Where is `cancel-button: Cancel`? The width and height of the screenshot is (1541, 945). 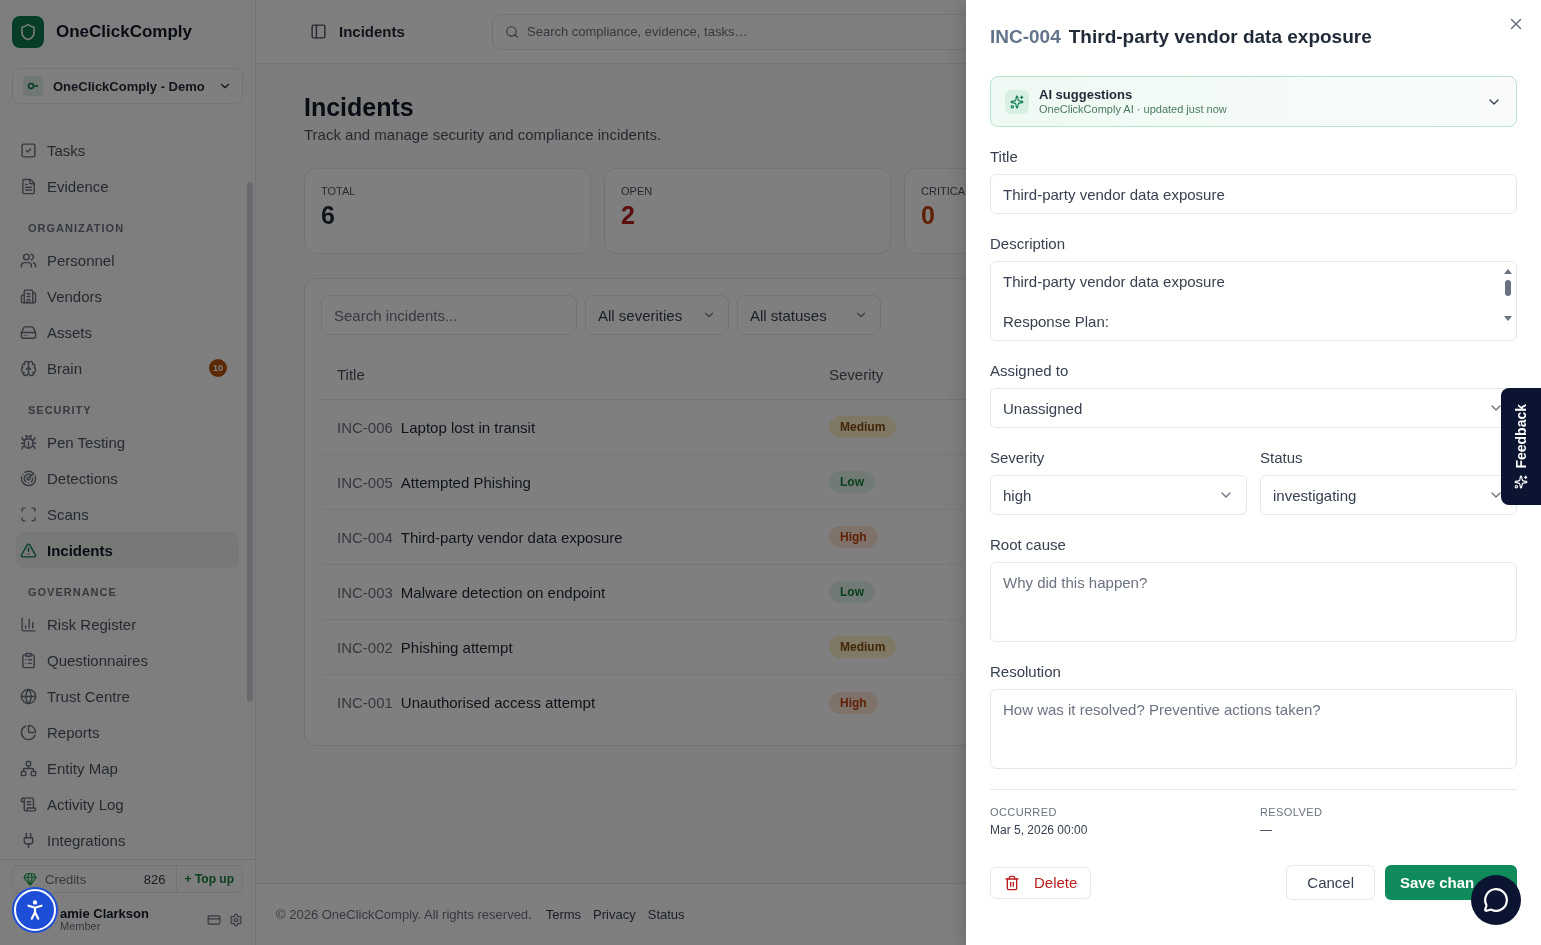 cancel-button: Cancel is located at coordinates (1330, 882).